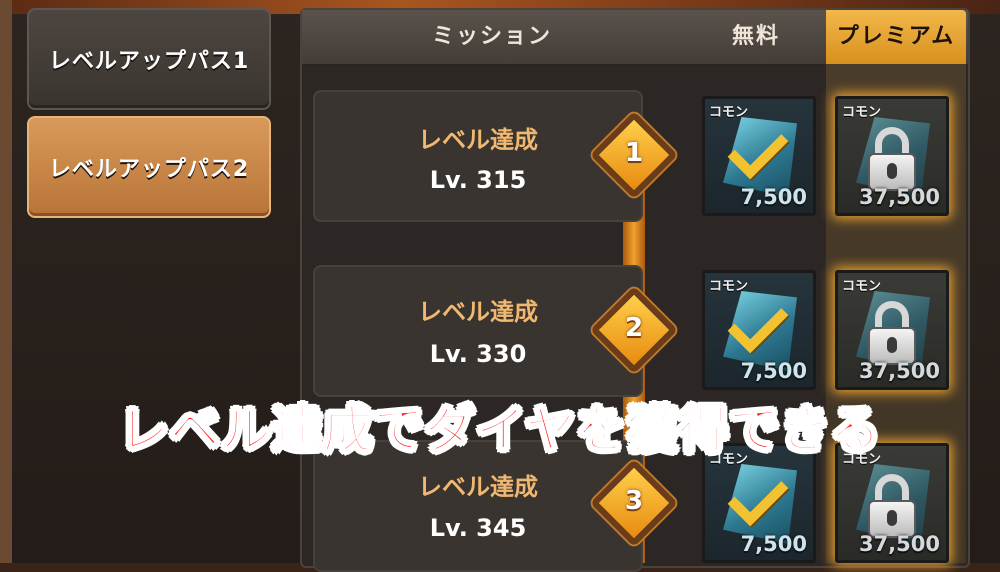  What do you see at coordinates (149, 59) in the screenshot?
I see `tab-level-up-pass-1: レベルアップパス1` at bounding box center [149, 59].